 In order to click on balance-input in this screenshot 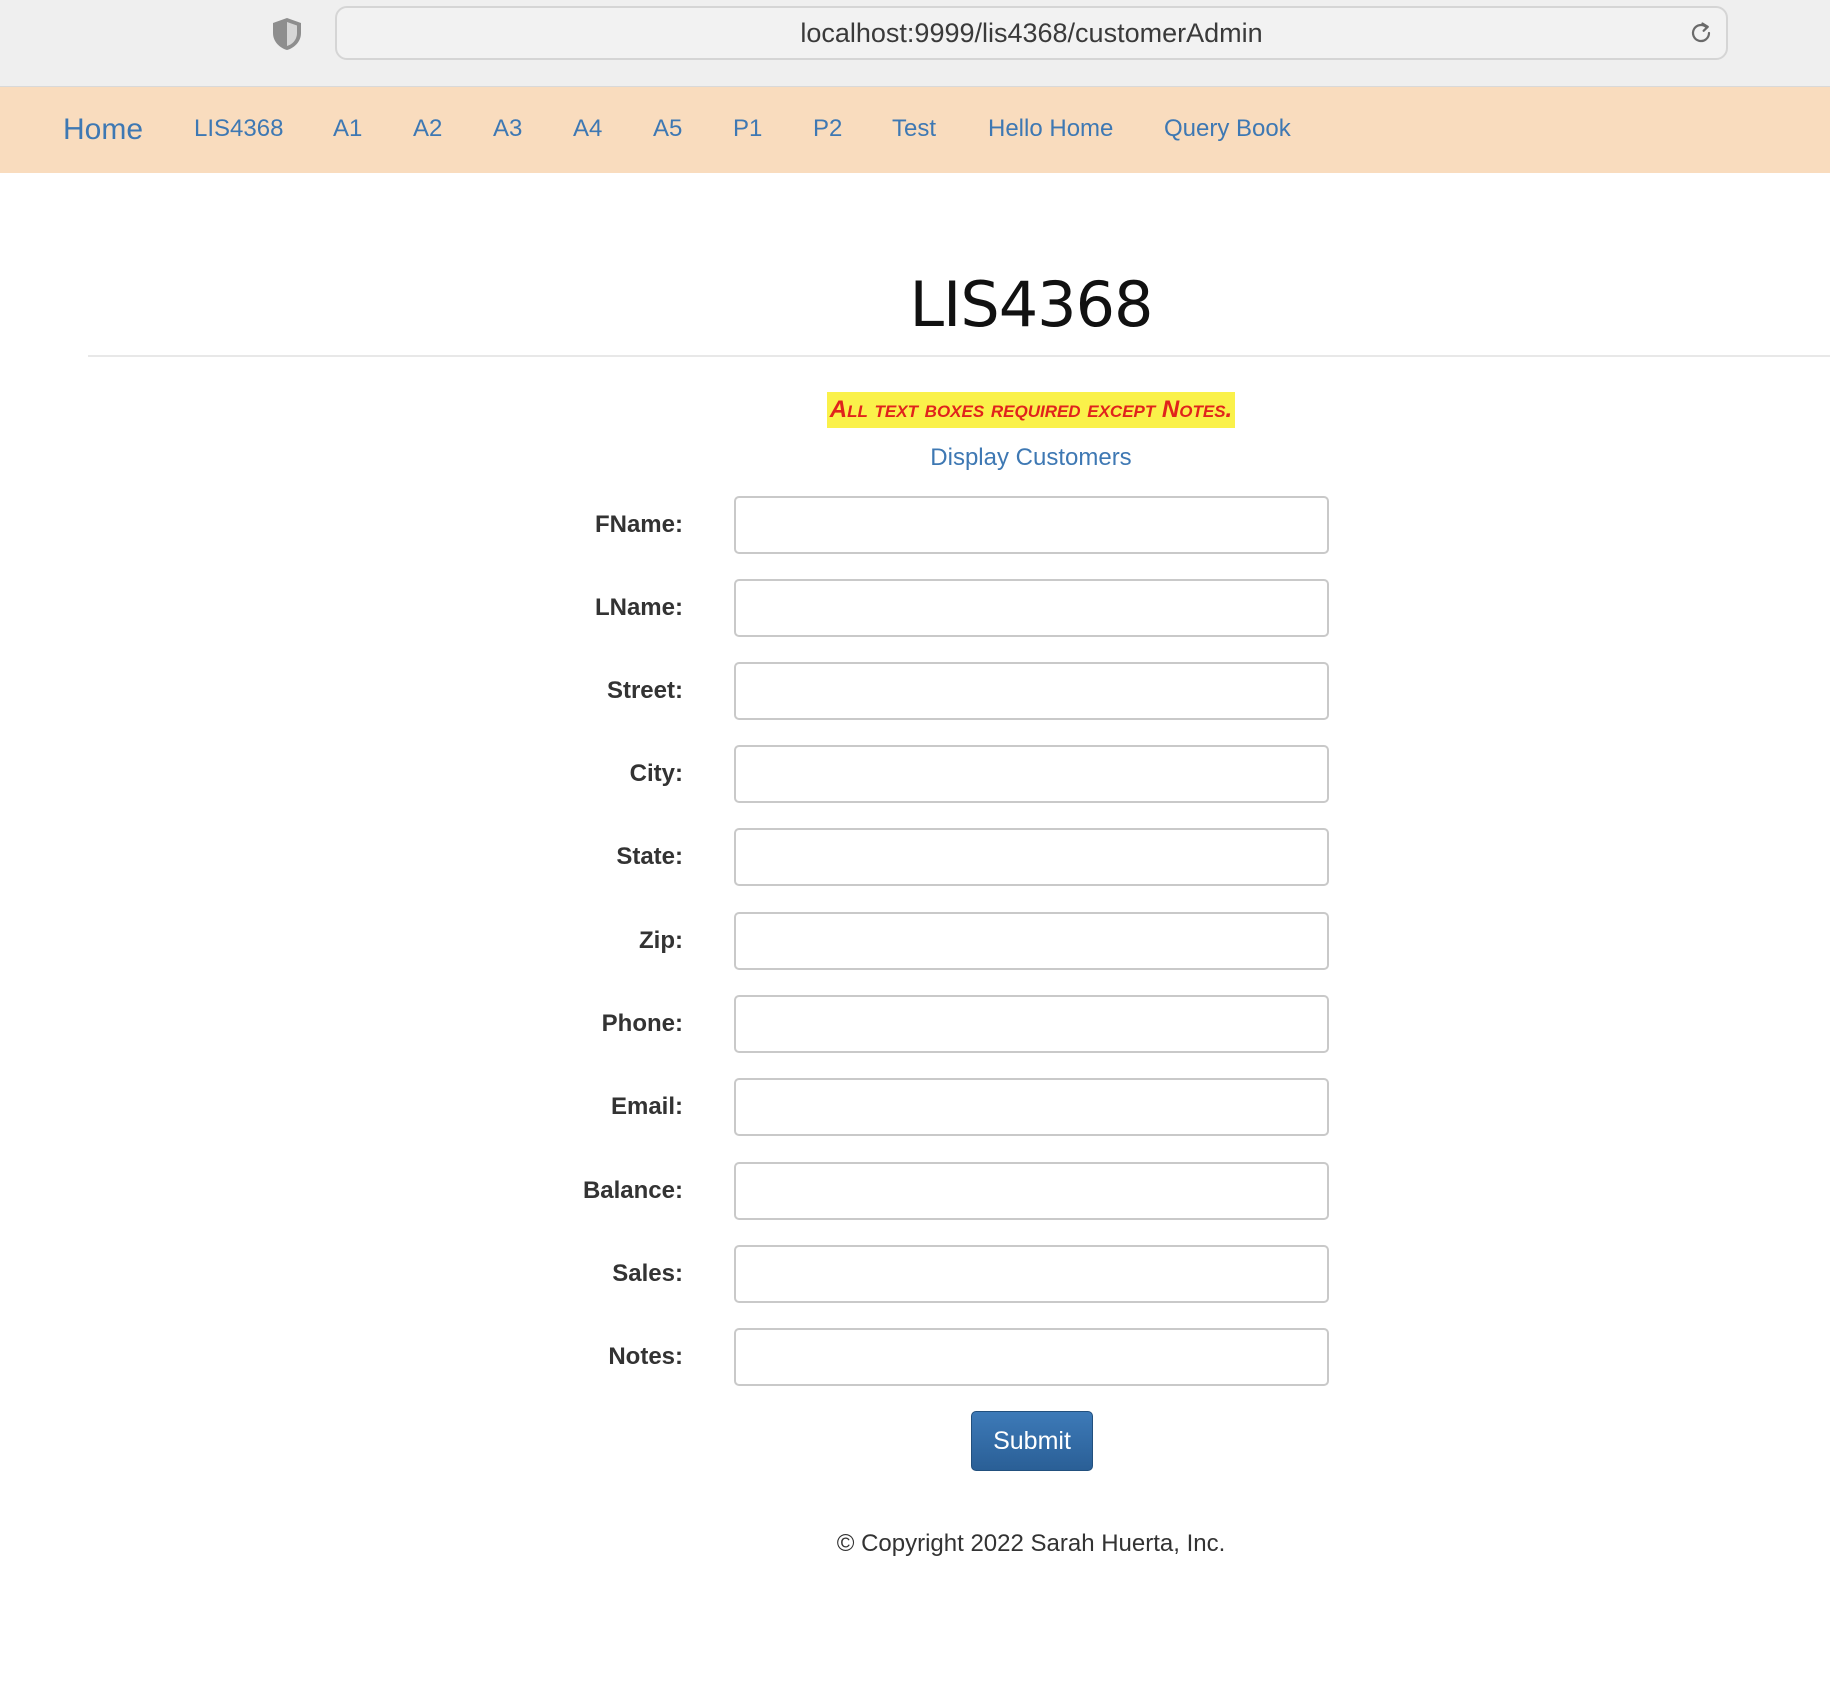, I will do `click(1031, 1191)`.